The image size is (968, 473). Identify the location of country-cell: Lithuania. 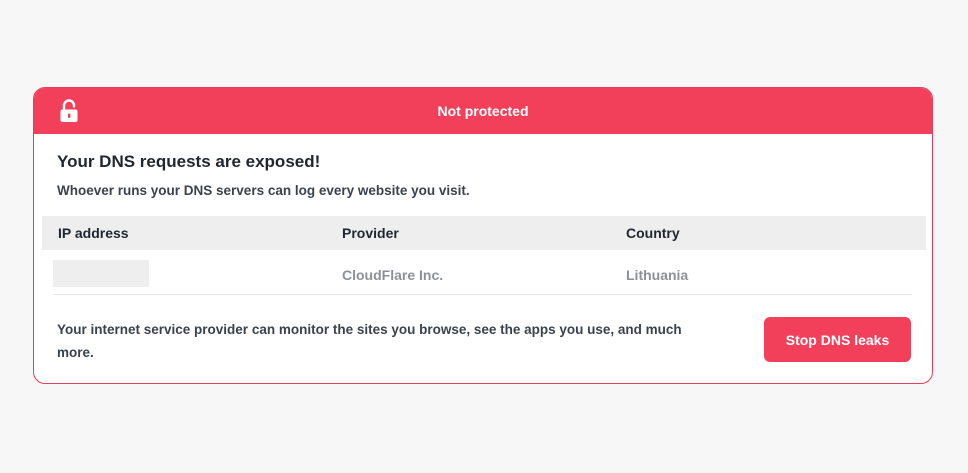
(657, 275).